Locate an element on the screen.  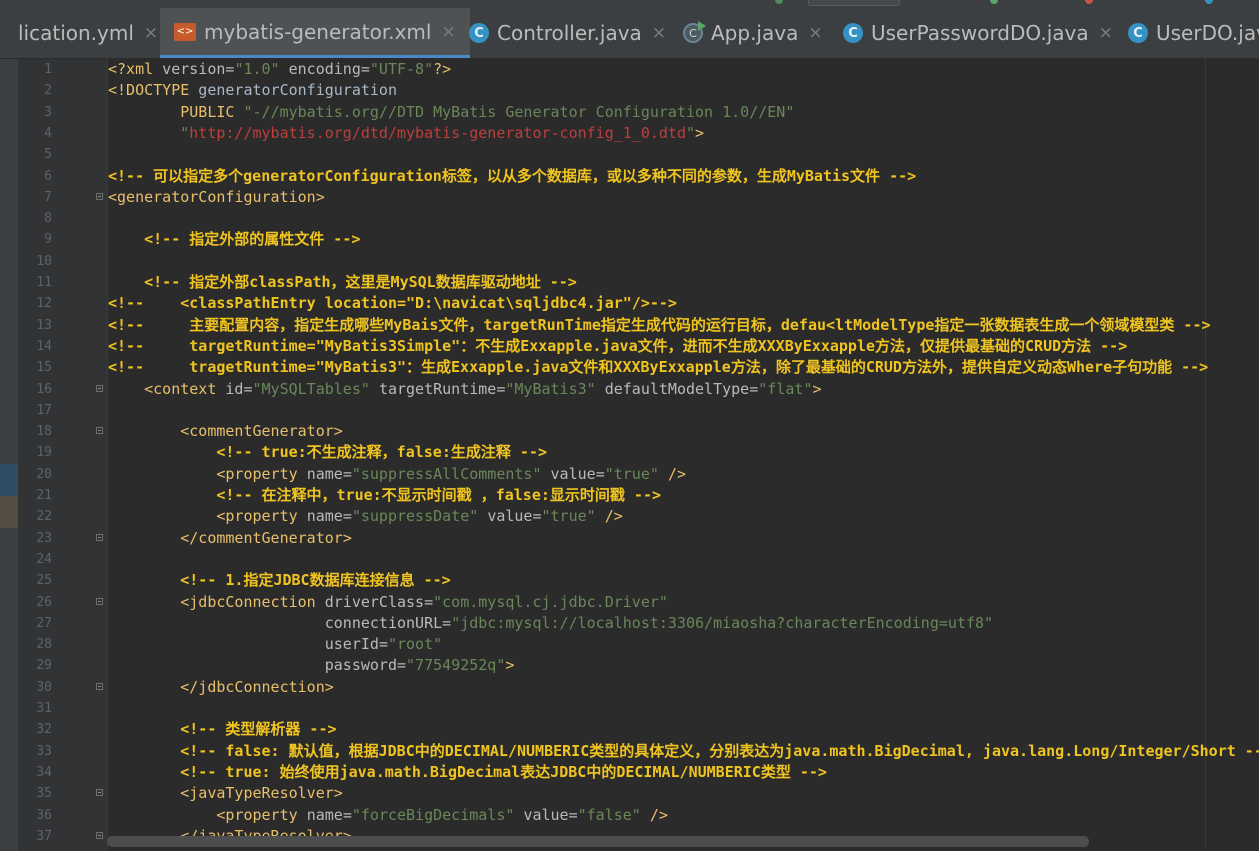
code-text: </jdbcConnection> is located at coordinates (257, 686).